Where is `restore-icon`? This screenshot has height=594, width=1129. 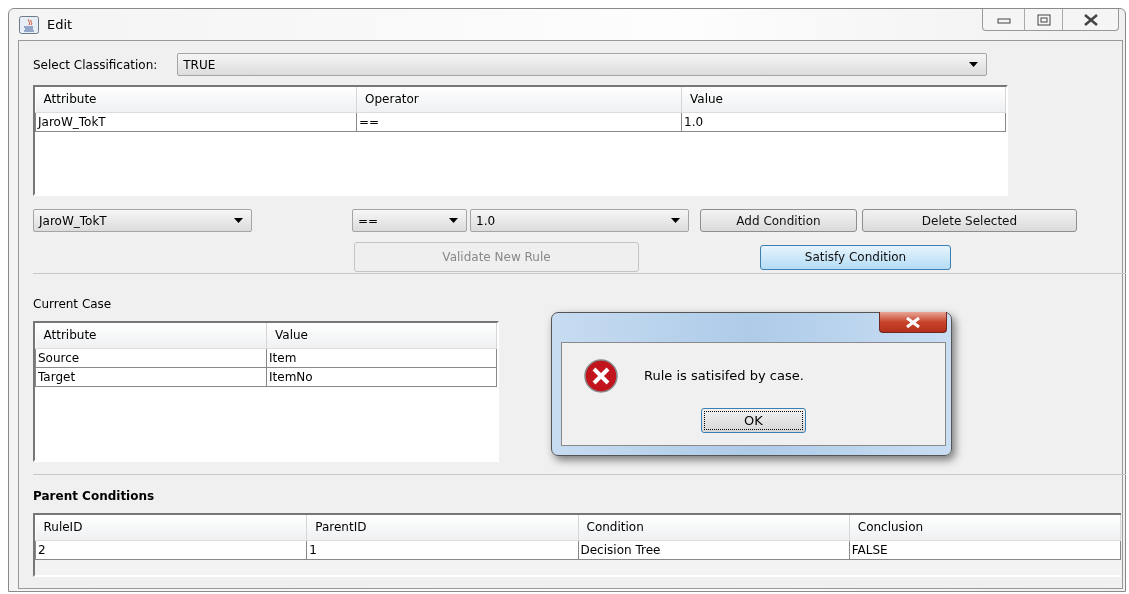
restore-icon is located at coordinates (1043, 19).